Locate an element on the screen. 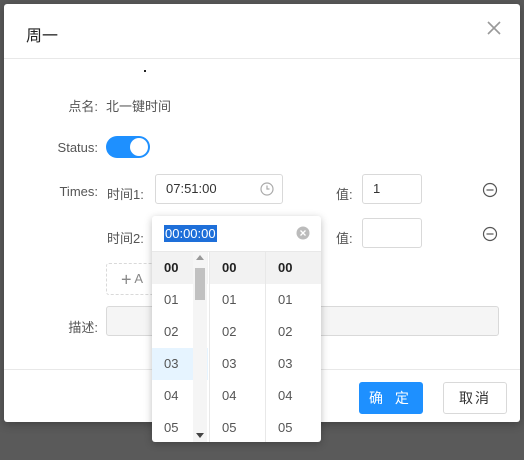  value1-text: 1 is located at coordinates (377, 188).